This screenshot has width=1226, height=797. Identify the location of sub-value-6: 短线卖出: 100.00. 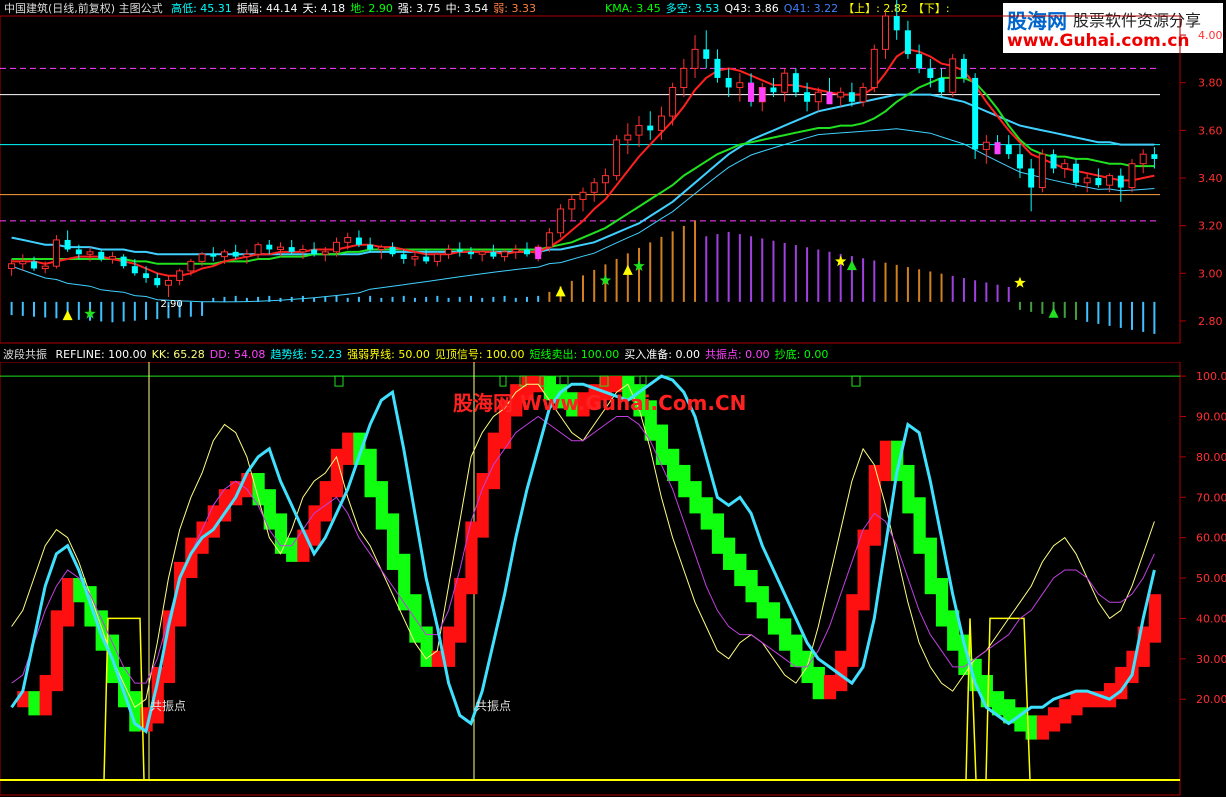
(574, 354).